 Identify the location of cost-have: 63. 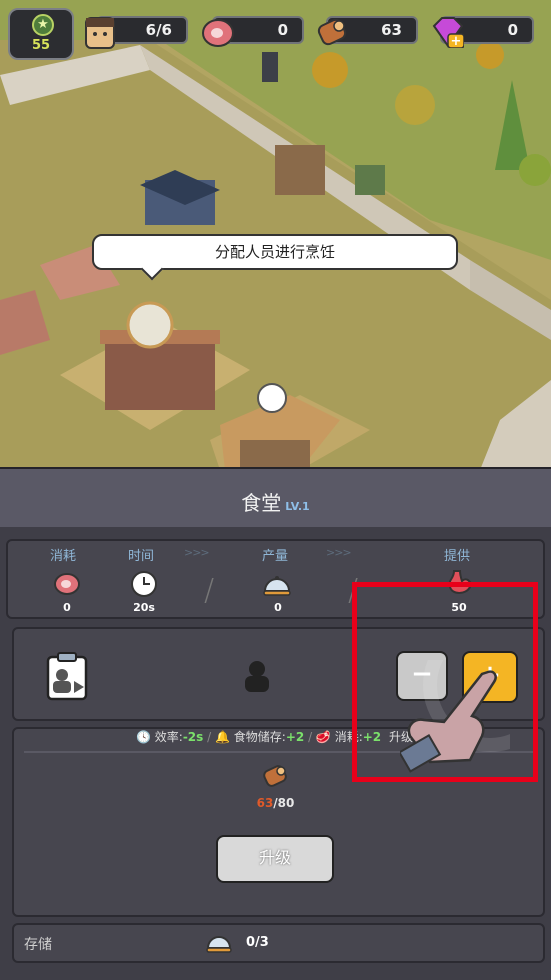
(265, 803).